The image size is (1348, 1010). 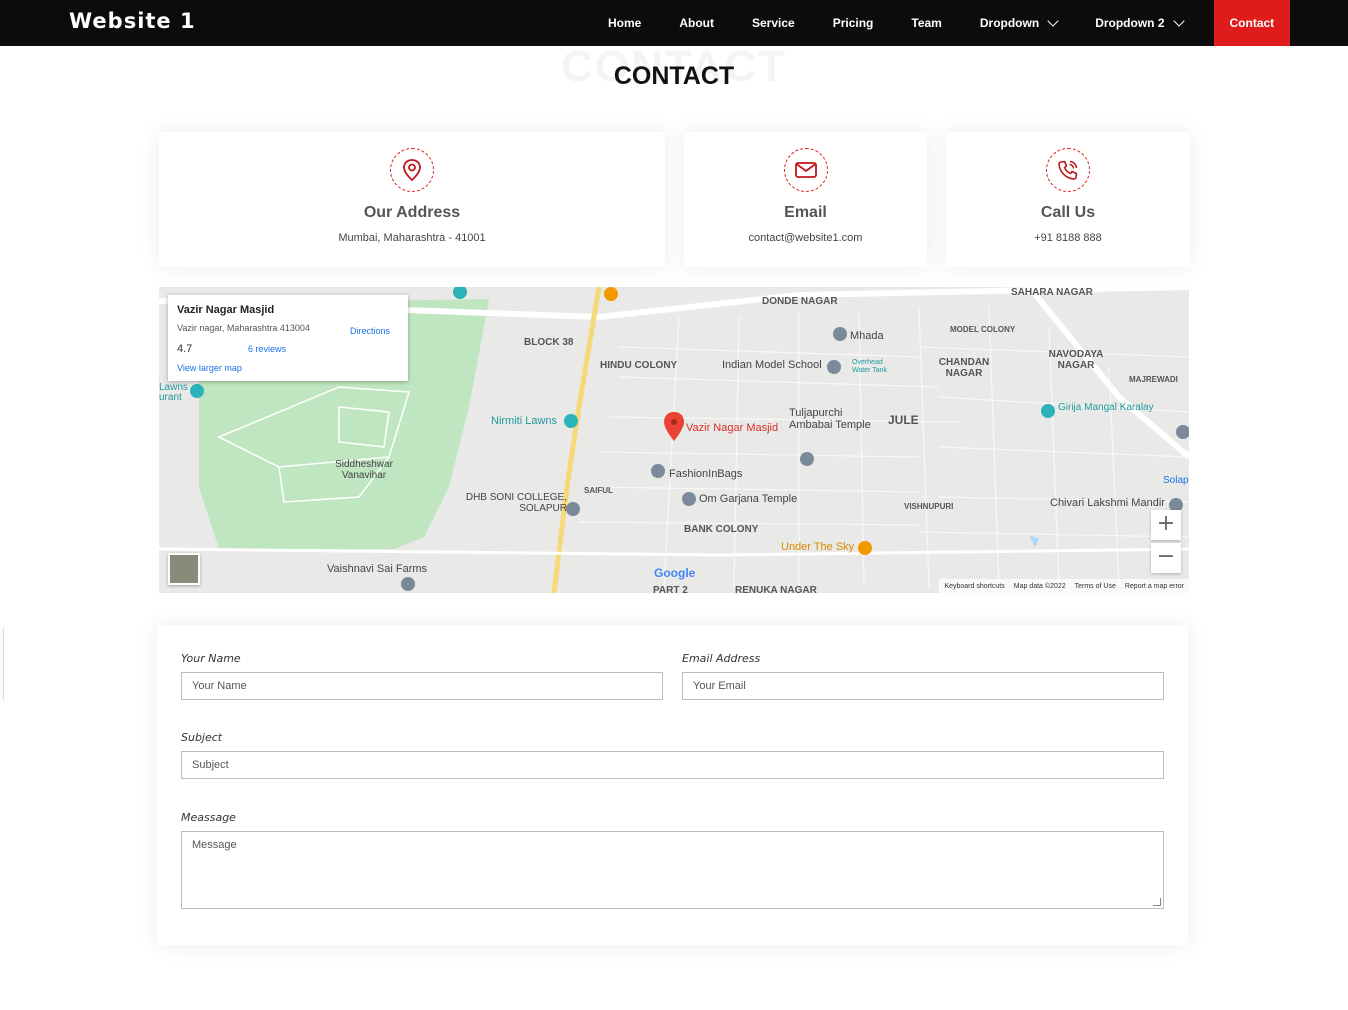 What do you see at coordinates (202, 737) in the screenshot?
I see `subject-label: Subject` at bounding box center [202, 737].